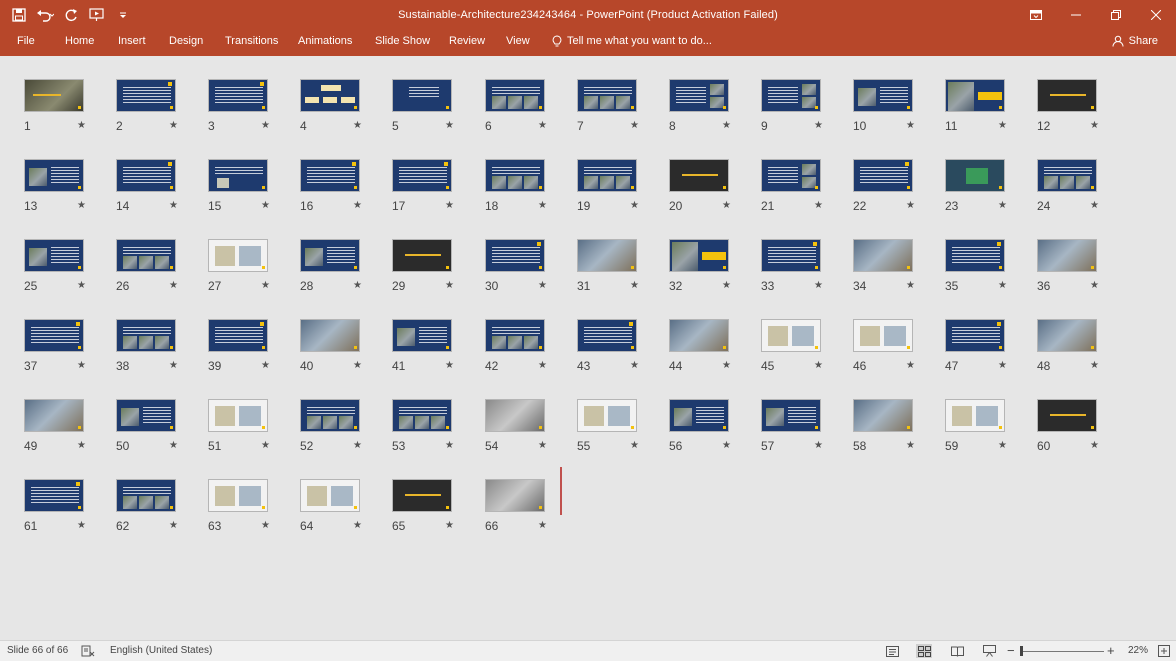 The width and height of the screenshot is (1176, 661). Describe the element at coordinates (891, 97) in the screenshot. I see `slide-thumbnail: 10 ★` at that location.